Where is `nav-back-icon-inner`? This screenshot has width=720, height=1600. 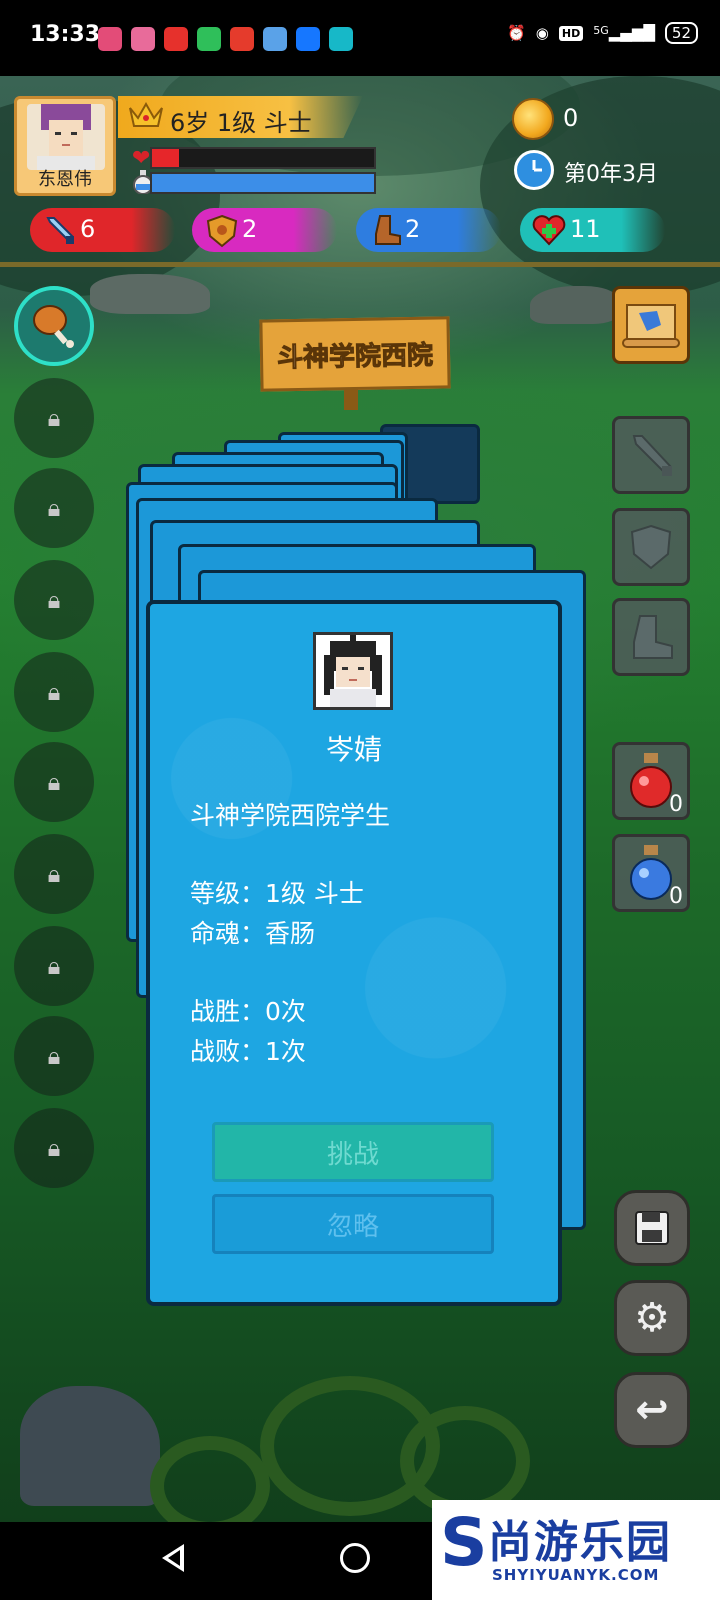 nav-back-icon-inner is located at coordinates (174, 1558).